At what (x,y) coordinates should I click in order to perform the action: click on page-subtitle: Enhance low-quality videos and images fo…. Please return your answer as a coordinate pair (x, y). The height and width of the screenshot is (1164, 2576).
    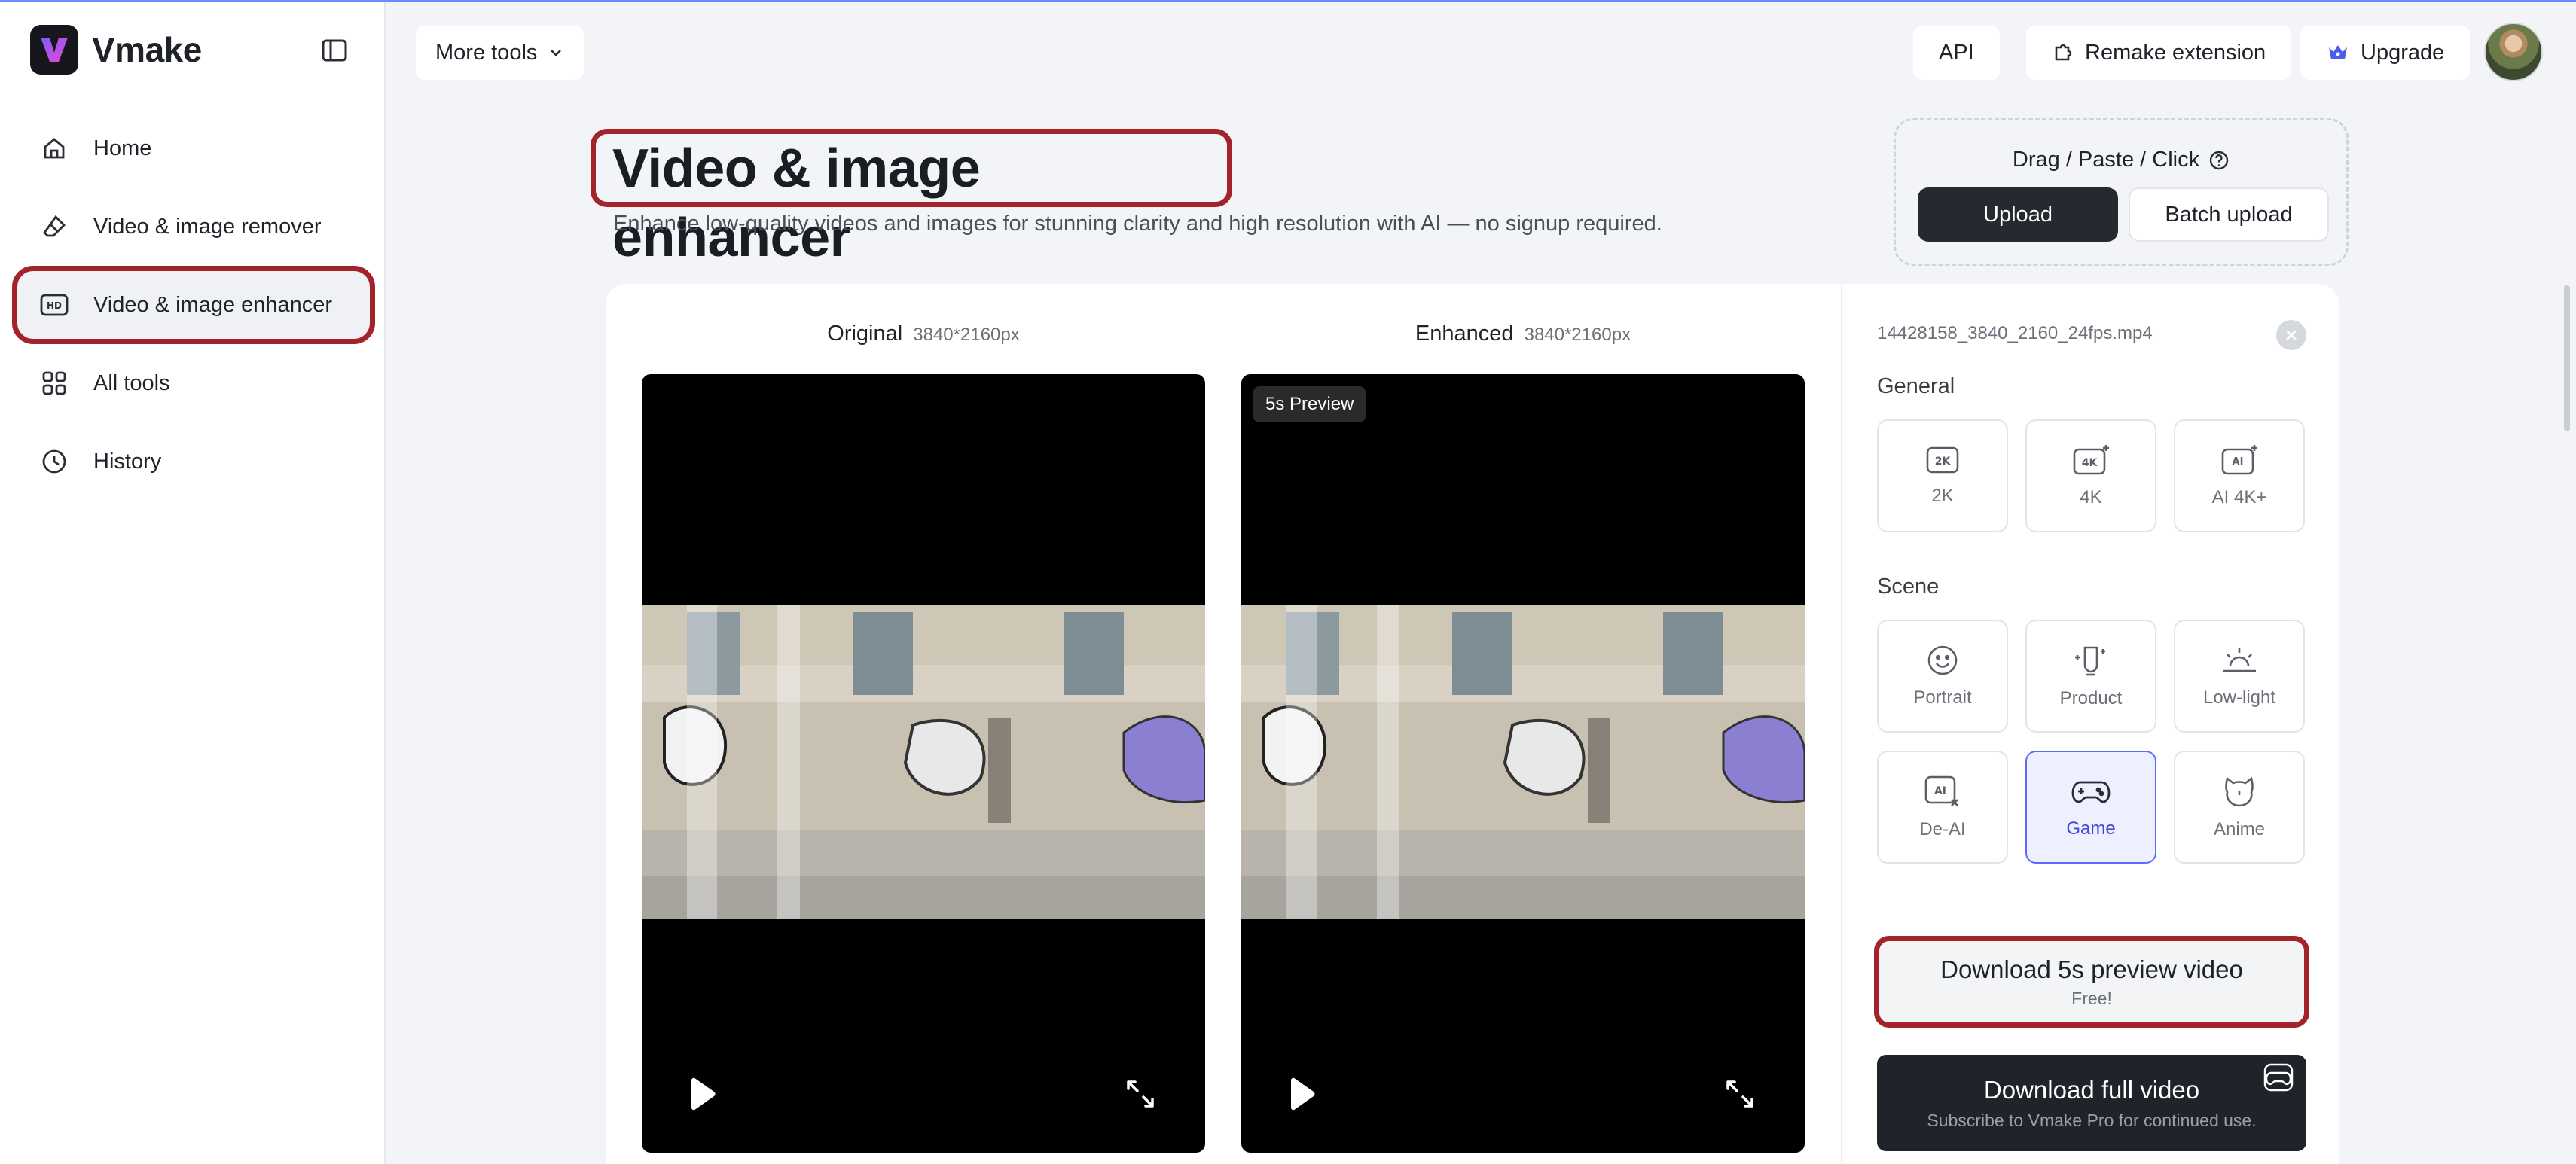
    Looking at the image, I should click on (1138, 224).